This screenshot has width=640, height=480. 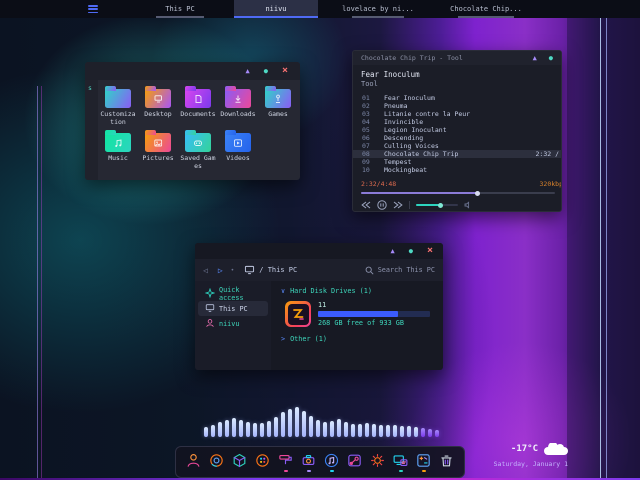 I want to click on star-icon, so click(x=210, y=293).